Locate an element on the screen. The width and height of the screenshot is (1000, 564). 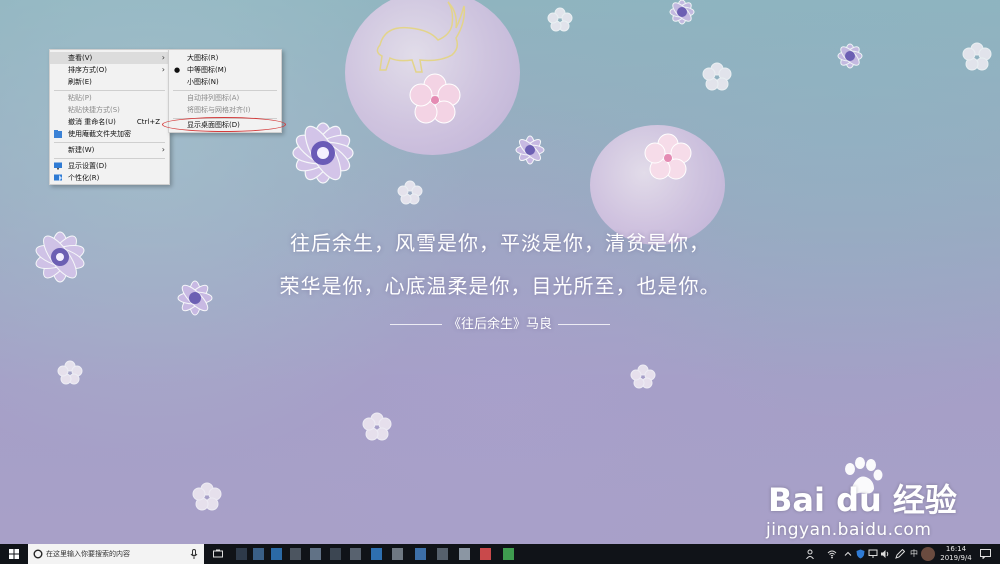
start-button is located at coordinates (14, 554).